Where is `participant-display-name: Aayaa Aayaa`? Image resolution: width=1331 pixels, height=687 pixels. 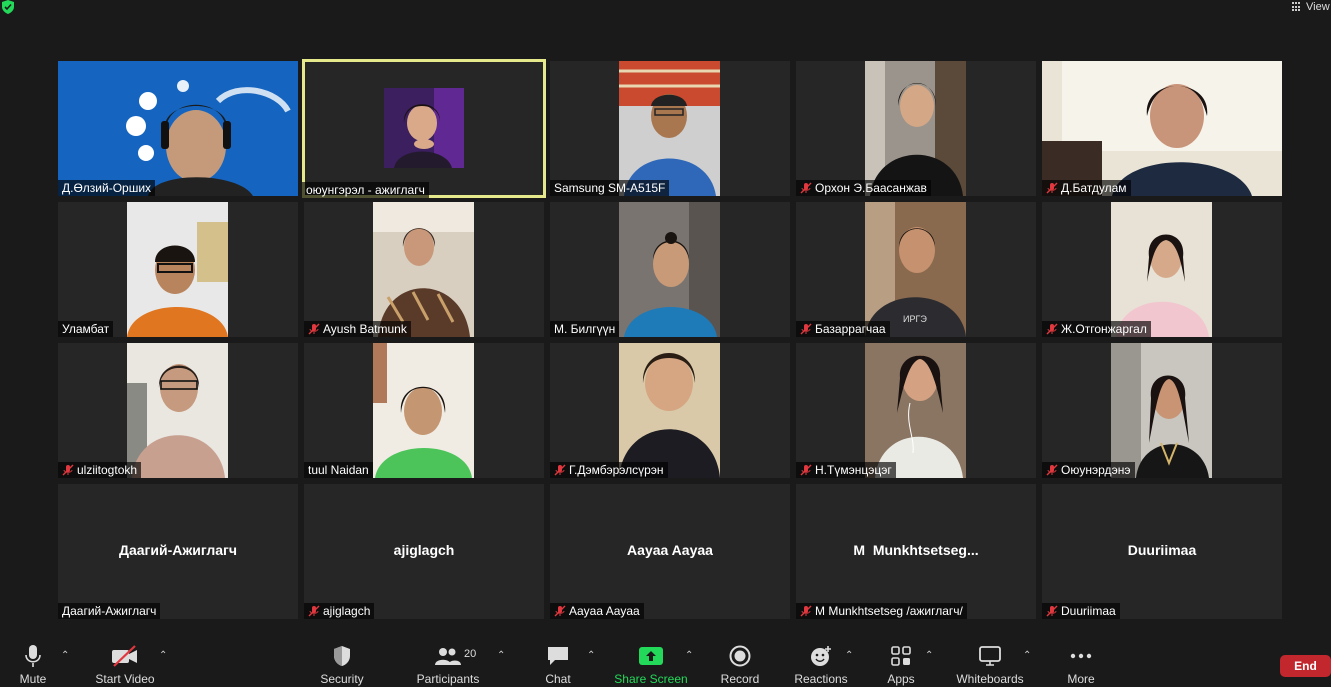 participant-display-name: Aayaa Aayaa is located at coordinates (670, 550).